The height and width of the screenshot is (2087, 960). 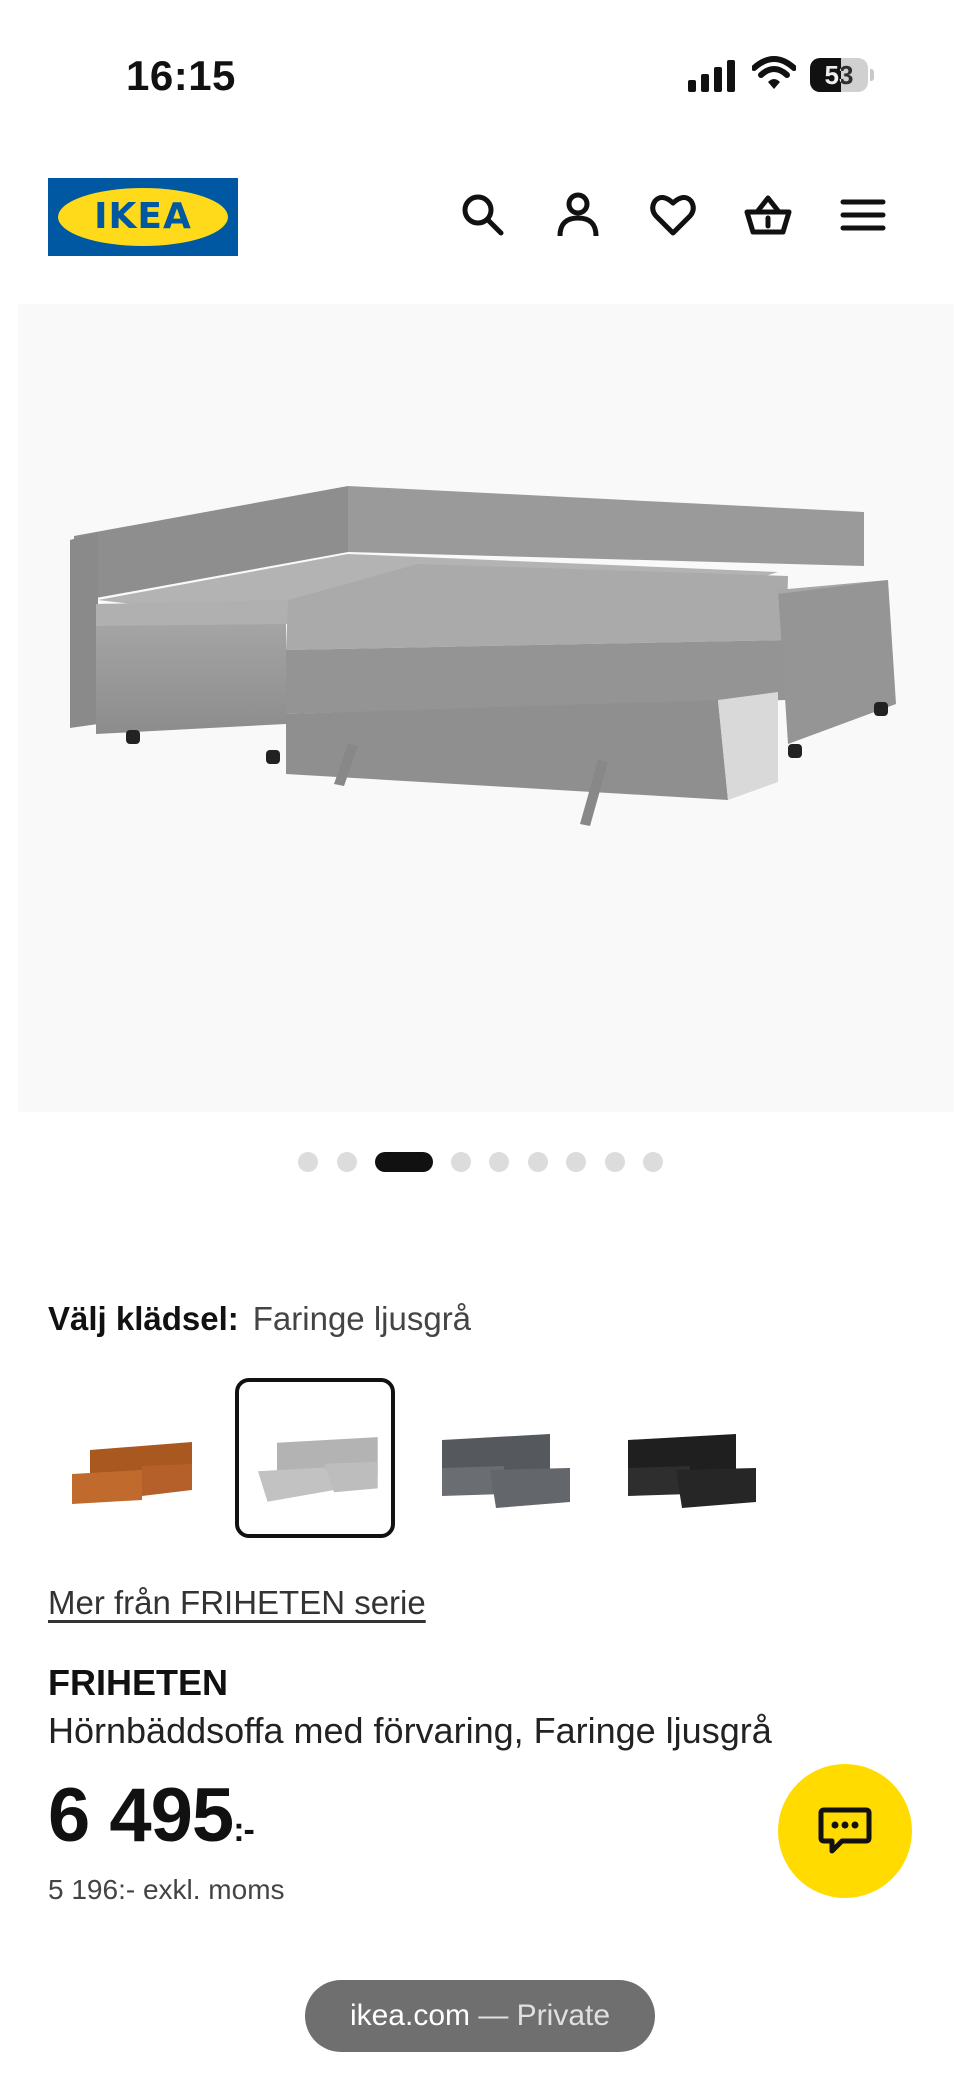 What do you see at coordinates (480, 1162) in the screenshot?
I see `carousel-pagination` at bounding box center [480, 1162].